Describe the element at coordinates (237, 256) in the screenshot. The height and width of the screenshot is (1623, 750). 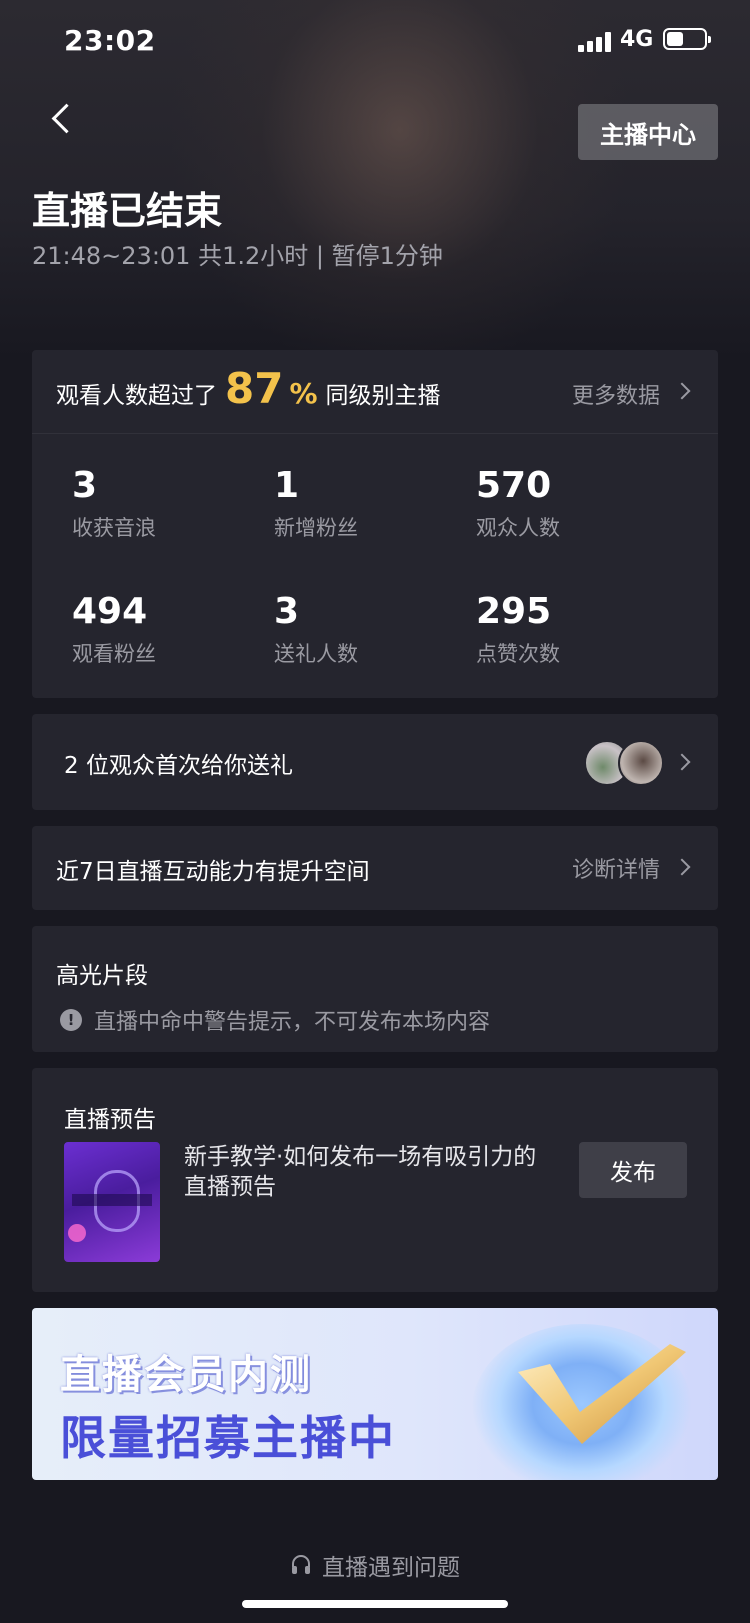
I see `live-duration: 21:48~23:01 共1.2小时 | 暂停1分钟` at that location.